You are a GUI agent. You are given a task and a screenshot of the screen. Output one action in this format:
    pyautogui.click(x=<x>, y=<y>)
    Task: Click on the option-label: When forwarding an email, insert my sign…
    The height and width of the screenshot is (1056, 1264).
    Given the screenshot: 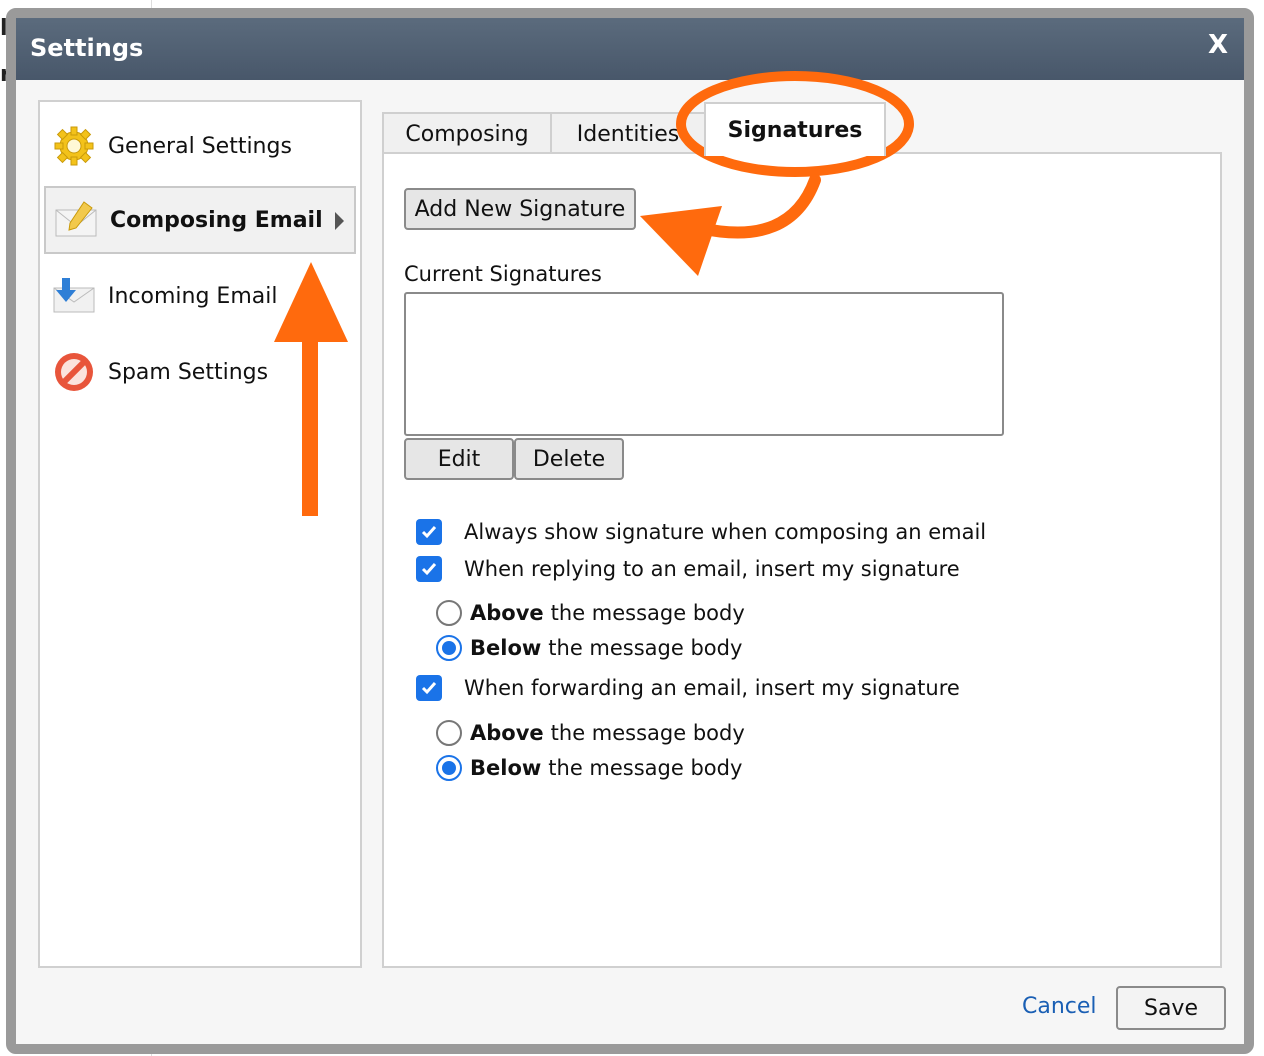 What is the action you would take?
    pyautogui.click(x=712, y=688)
    